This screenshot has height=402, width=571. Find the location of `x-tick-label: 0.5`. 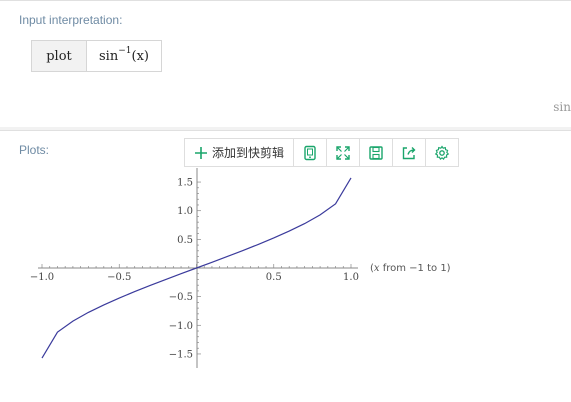

x-tick-label: 0.5 is located at coordinates (274, 277).